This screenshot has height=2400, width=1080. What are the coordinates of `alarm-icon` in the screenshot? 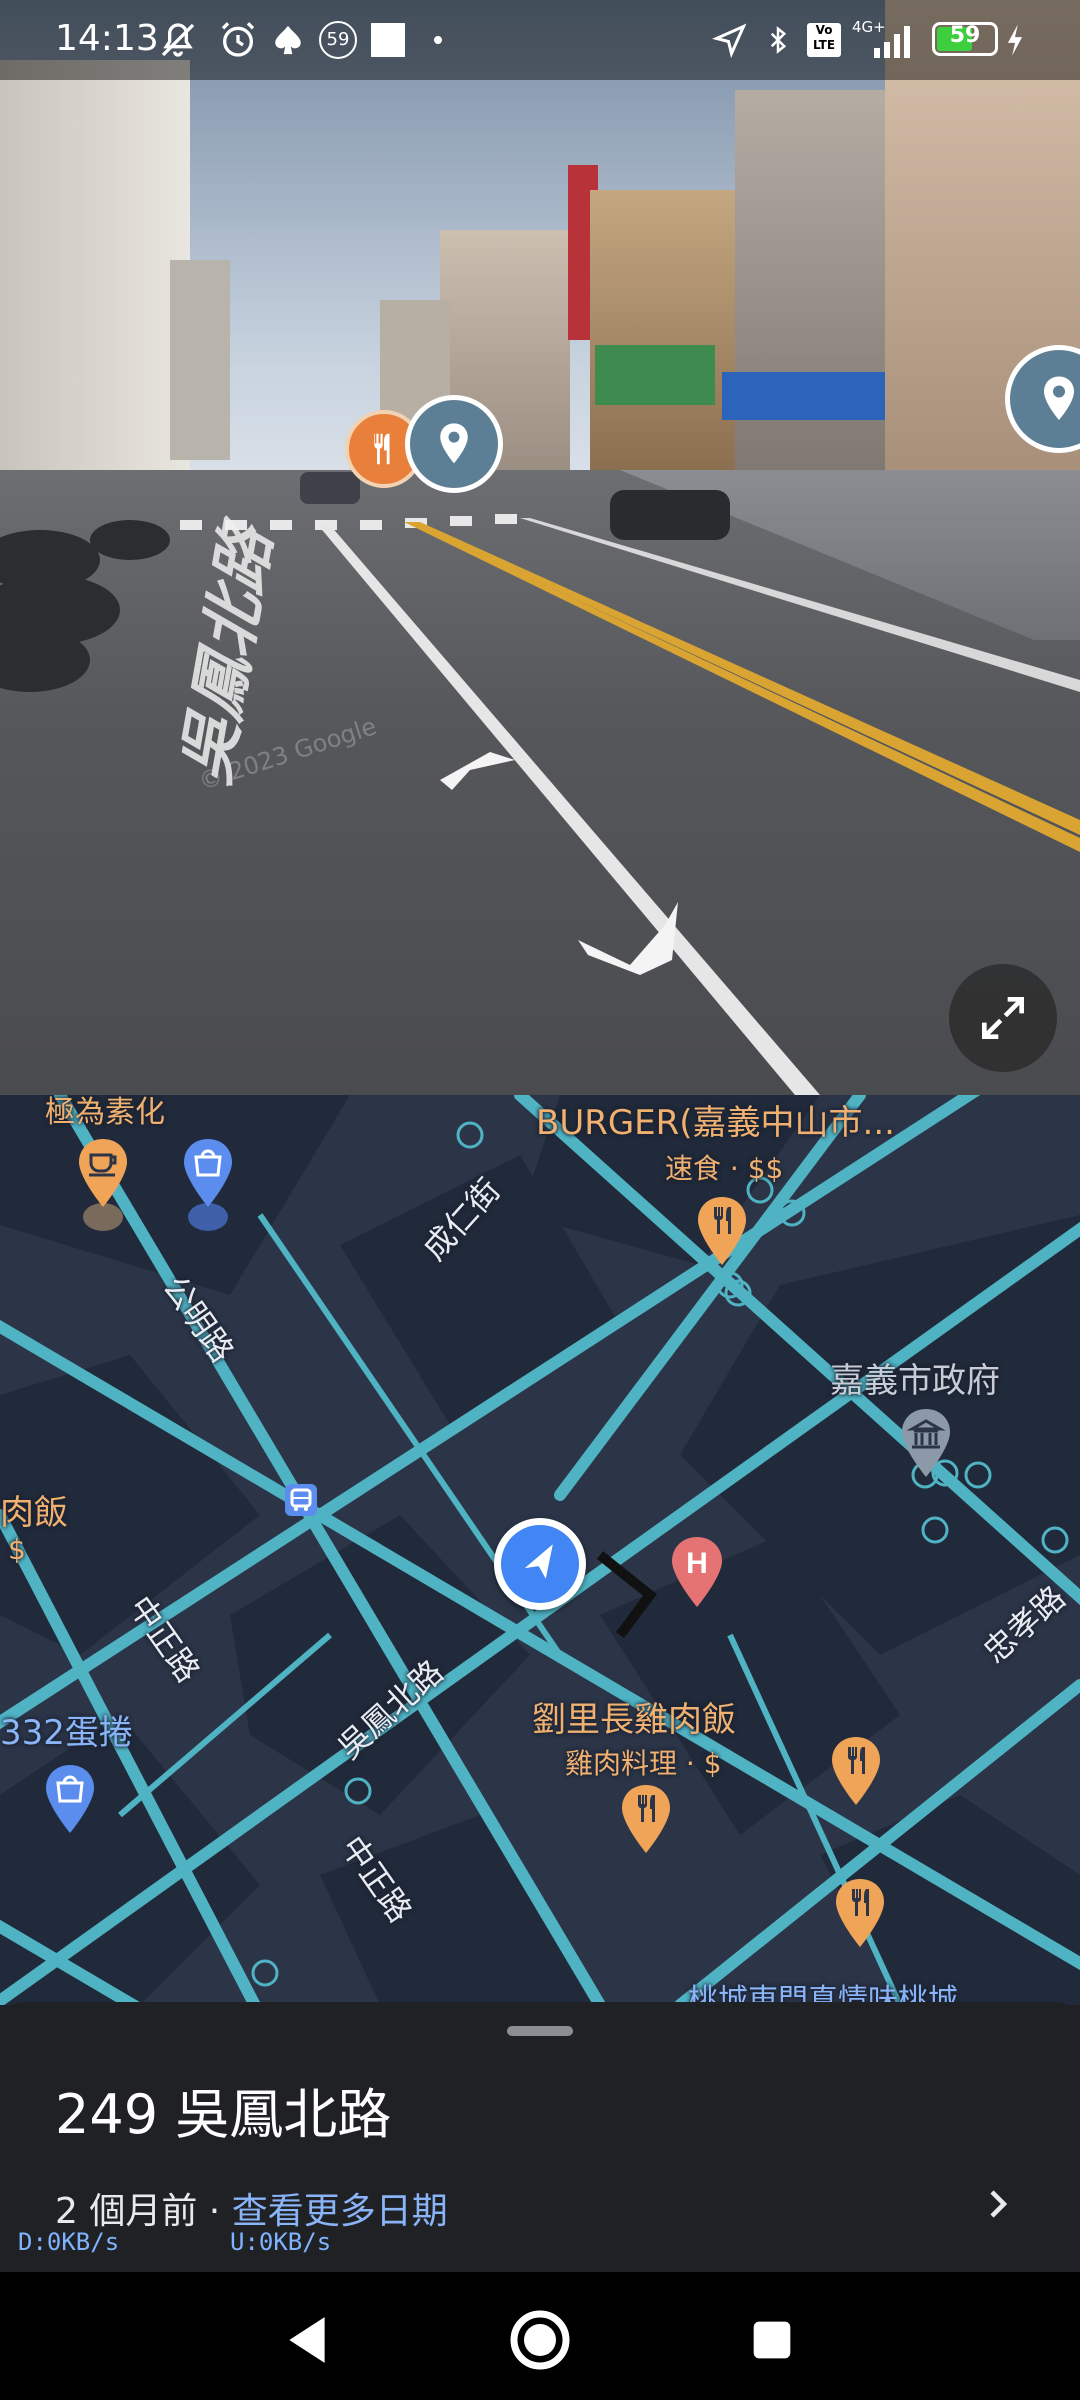 It's located at (238, 40).